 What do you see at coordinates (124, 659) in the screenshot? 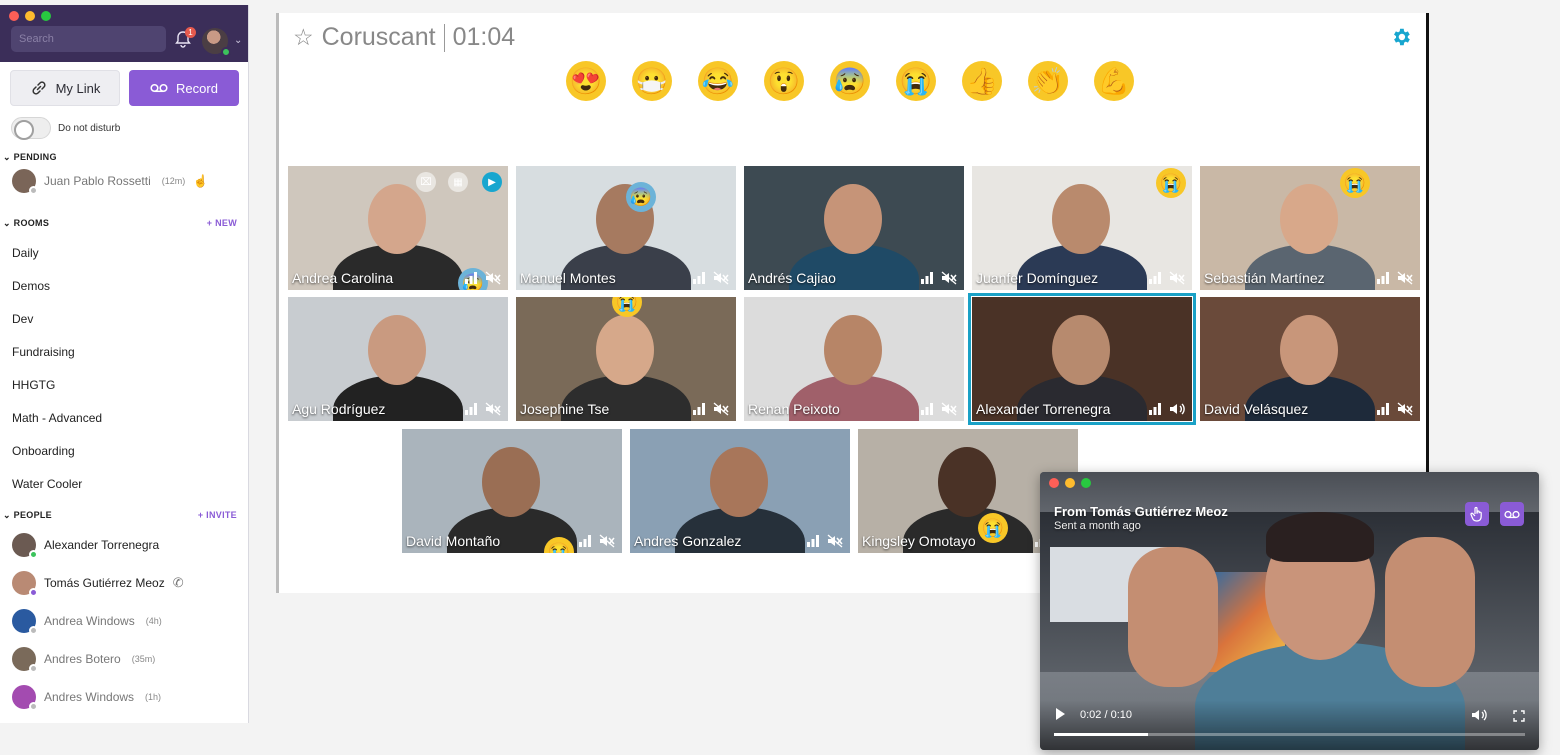
I see `person-item: Andres Botero (35m)` at bounding box center [124, 659].